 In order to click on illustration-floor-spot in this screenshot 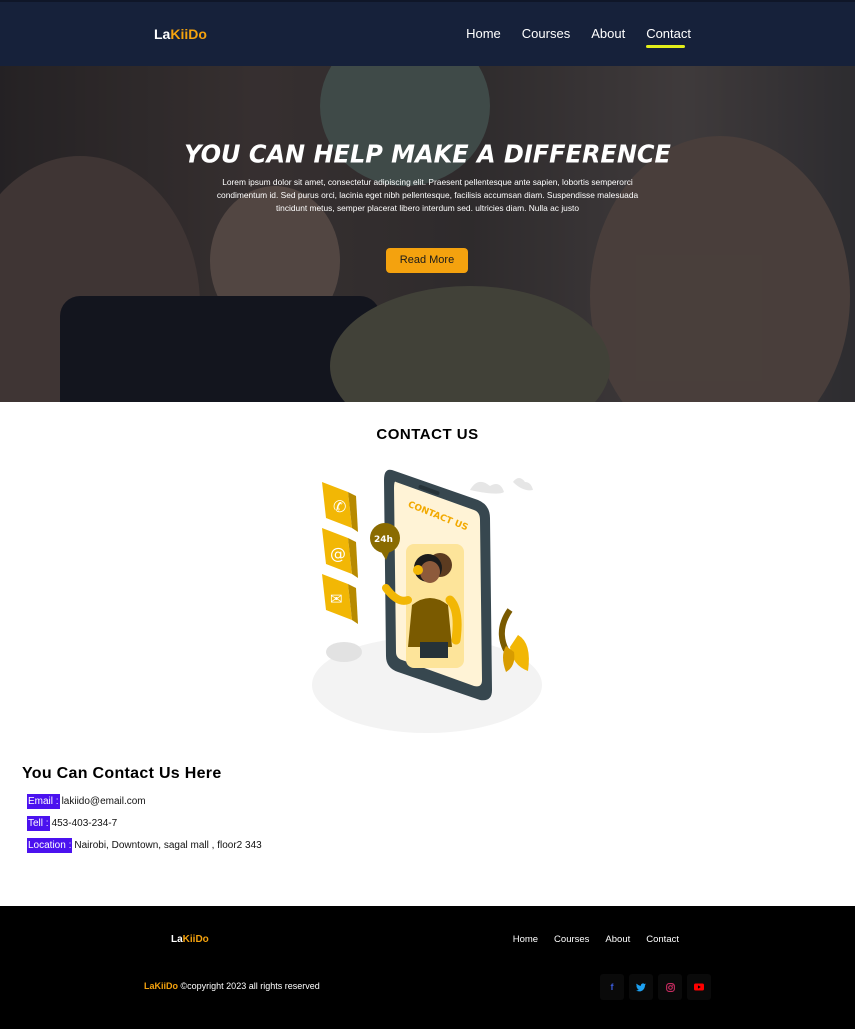, I will do `click(344, 652)`.